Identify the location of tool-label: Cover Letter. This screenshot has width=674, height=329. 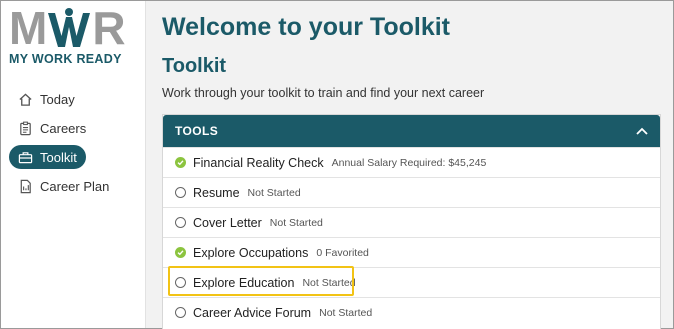
(227, 223).